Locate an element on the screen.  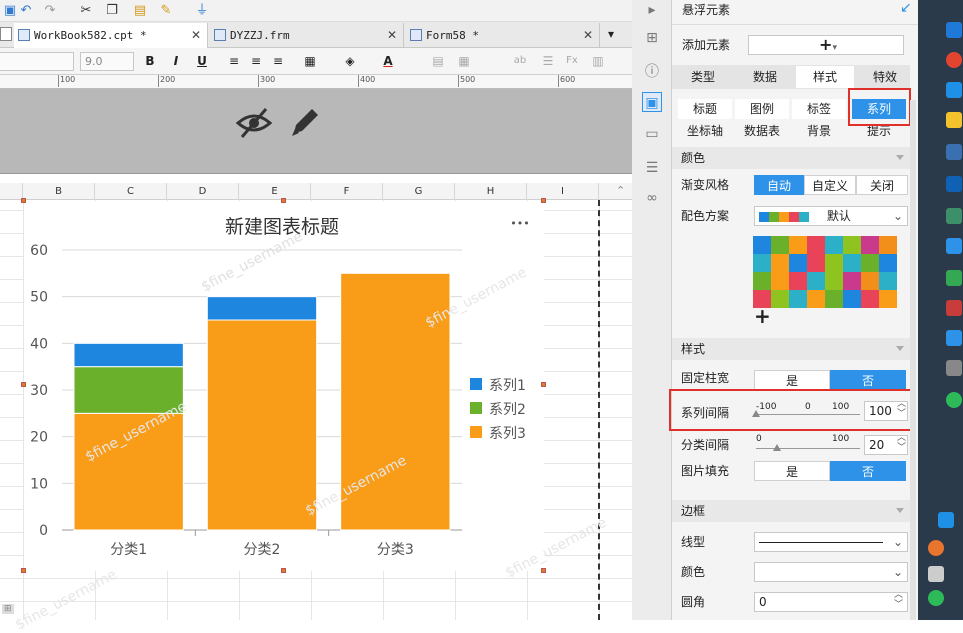
gradient-off-option: 关闭 is located at coordinates (882, 185).